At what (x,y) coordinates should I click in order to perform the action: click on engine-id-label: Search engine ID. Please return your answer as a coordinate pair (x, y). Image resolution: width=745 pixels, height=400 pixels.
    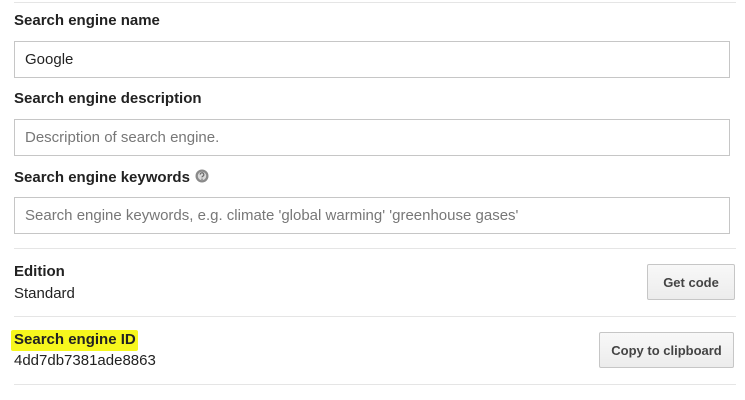
    Looking at the image, I should click on (74, 340).